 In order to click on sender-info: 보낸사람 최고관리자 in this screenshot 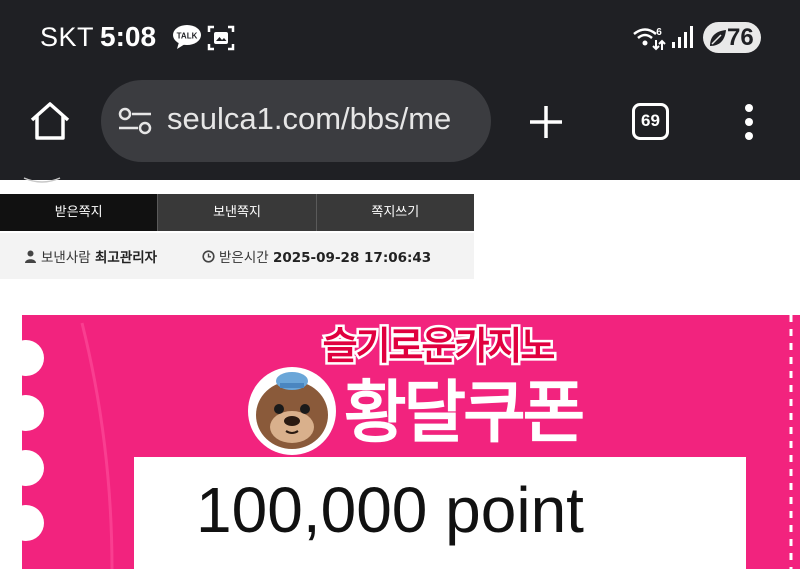, I will do `click(90, 256)`.